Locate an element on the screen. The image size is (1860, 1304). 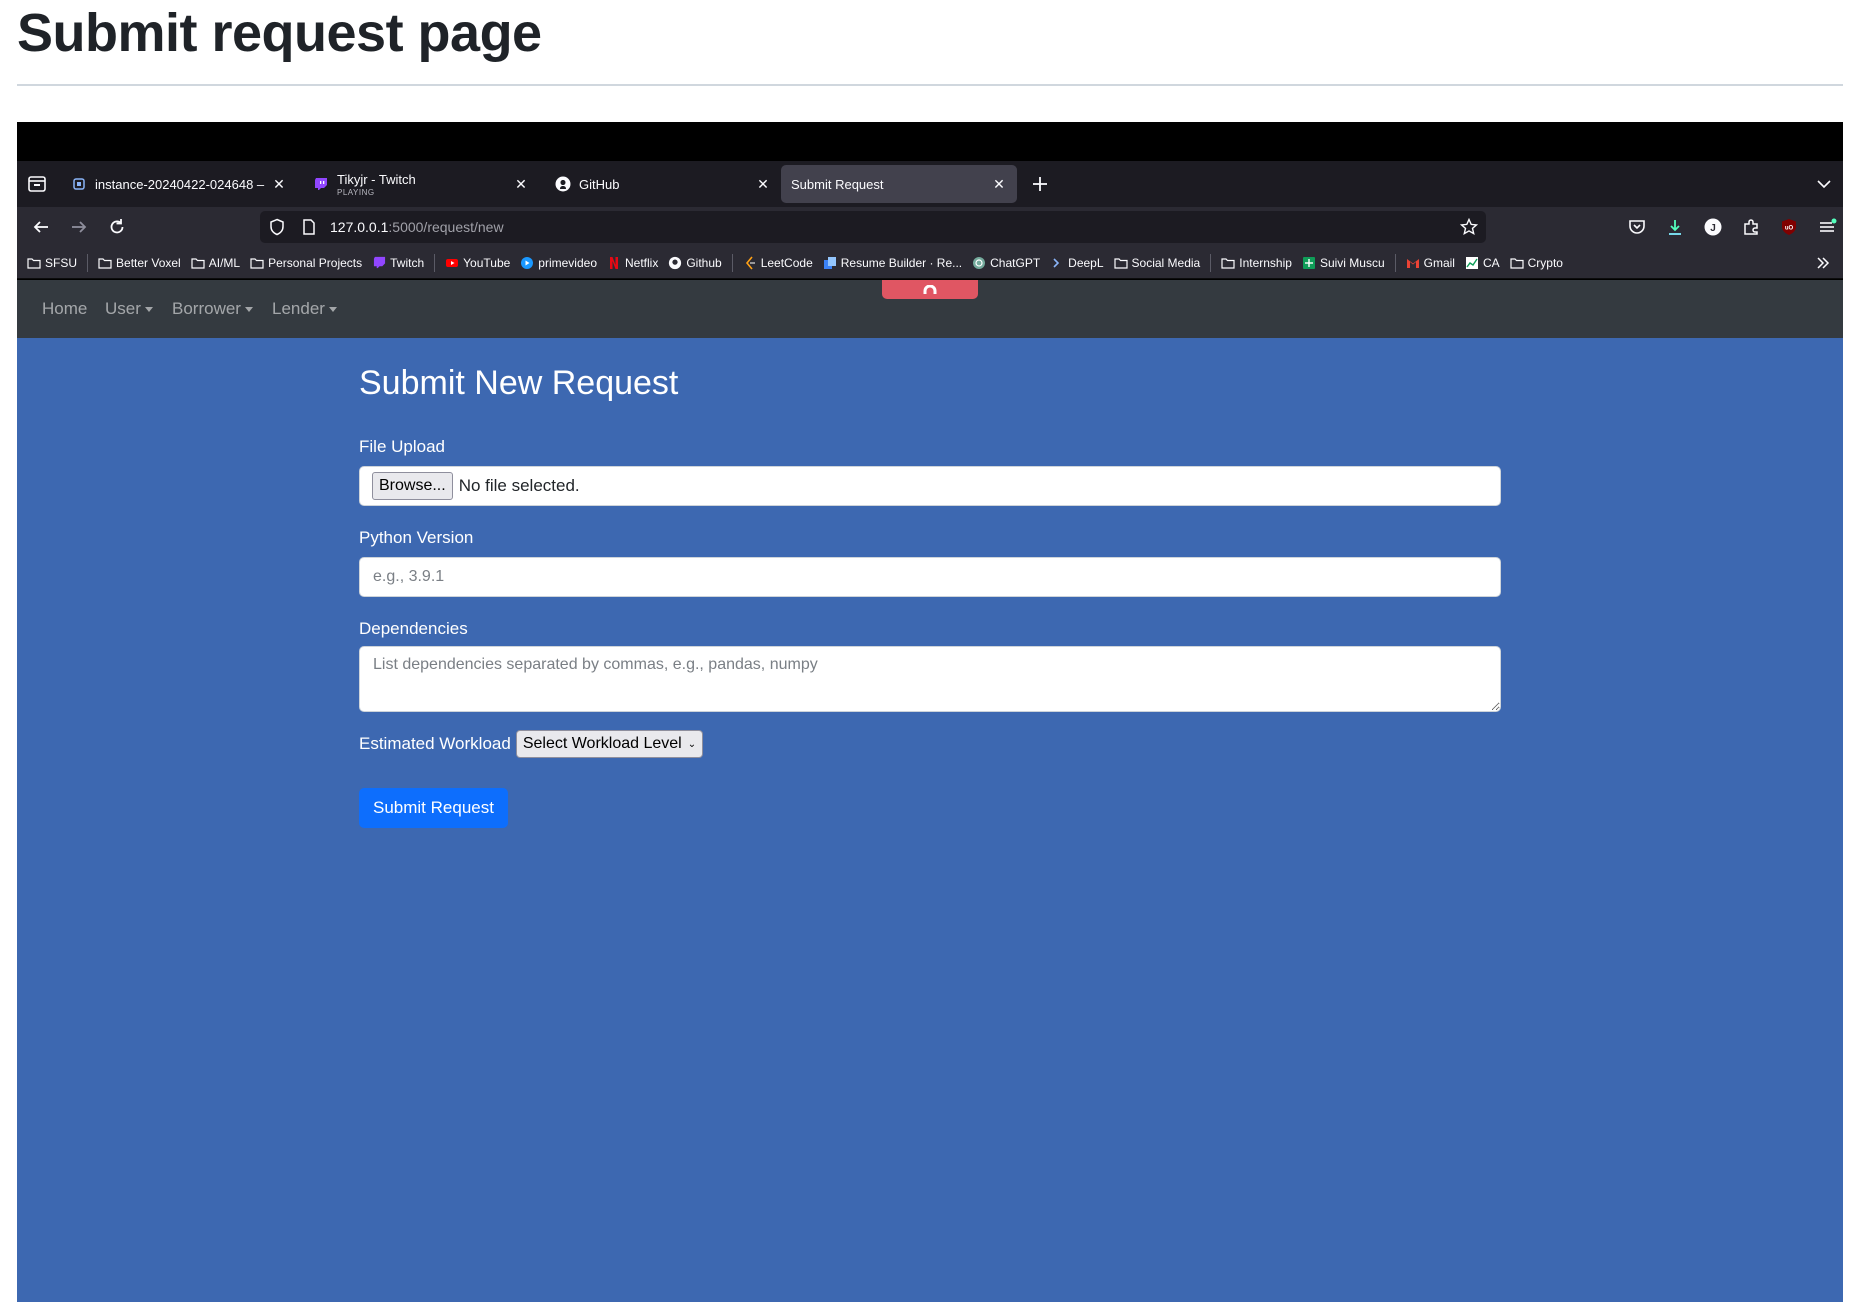
sheets-icon is located at coordinates (1309, 263).